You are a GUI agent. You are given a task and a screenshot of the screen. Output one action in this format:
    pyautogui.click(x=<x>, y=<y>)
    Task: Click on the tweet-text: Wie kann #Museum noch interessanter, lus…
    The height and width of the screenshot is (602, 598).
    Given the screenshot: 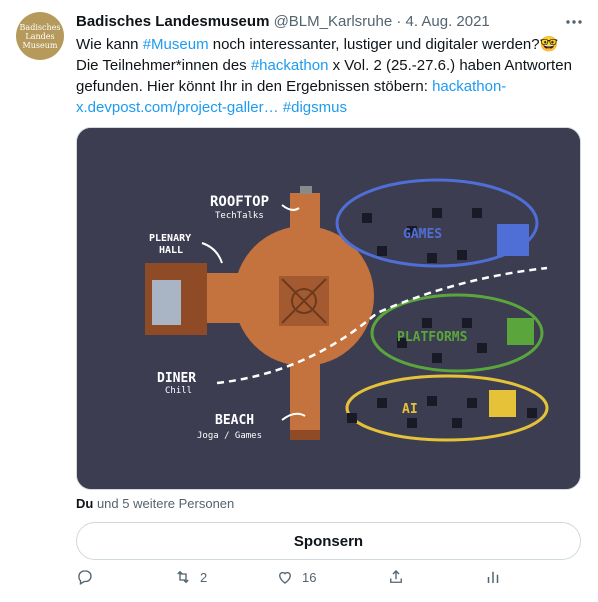 What is the action you would take?
    pyautogui.click(x=326, y=76)
    